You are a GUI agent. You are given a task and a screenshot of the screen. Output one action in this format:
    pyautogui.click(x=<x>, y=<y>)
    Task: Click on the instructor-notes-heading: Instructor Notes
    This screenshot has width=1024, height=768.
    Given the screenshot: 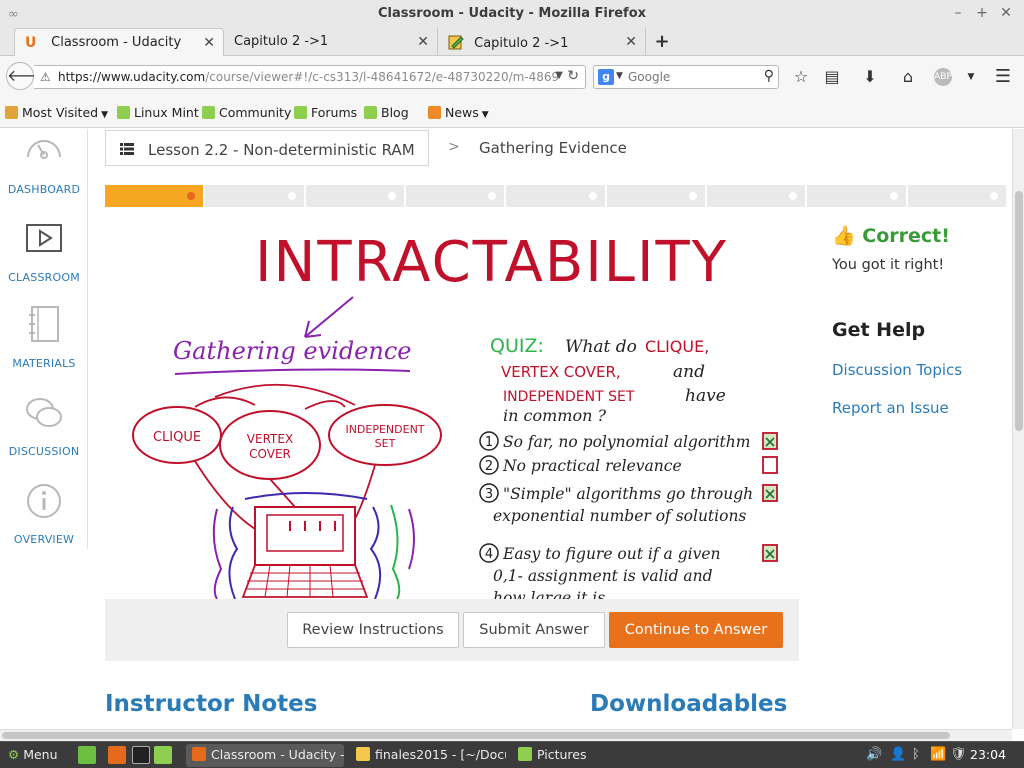 What is the action you would take?
    pyautogui.click(x=211, y=704)
    